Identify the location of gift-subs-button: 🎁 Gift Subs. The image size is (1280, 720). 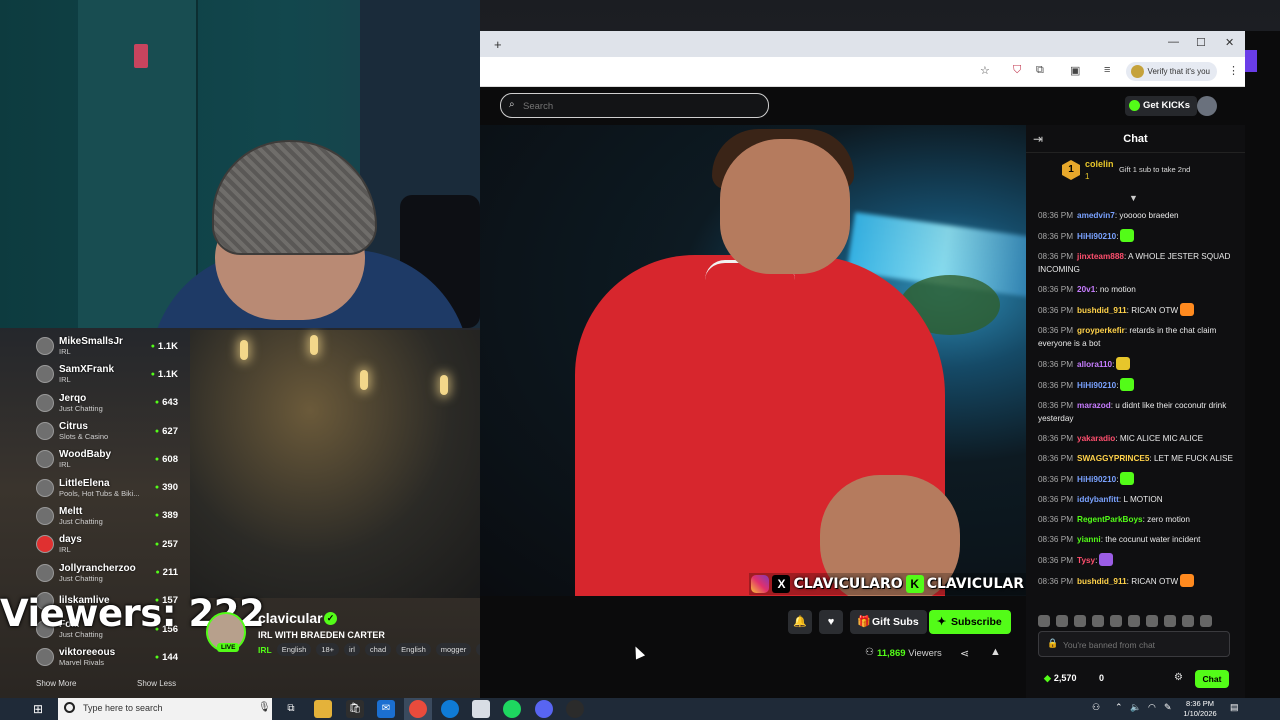
(888, 622).